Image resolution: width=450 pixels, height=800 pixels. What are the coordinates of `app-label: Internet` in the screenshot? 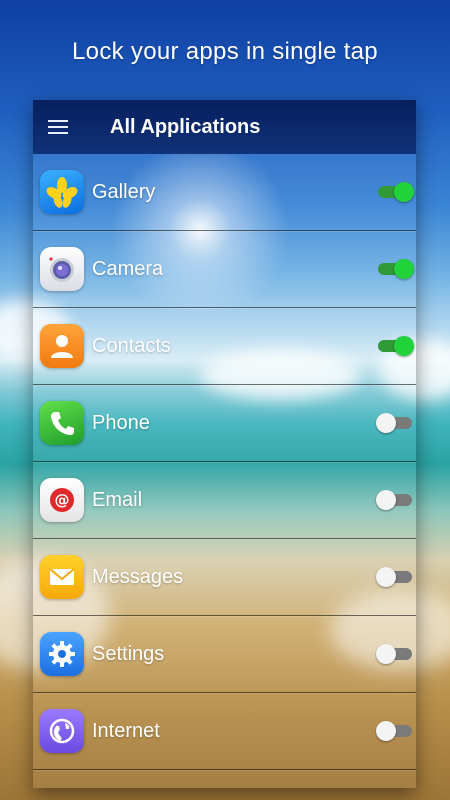 It's located at (126, 730).